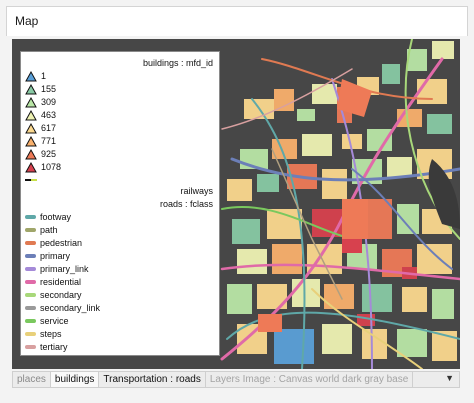  Describe the element at coordinates (40, 115) in the screenshot. I see `legend-building-item: 463` at that location.